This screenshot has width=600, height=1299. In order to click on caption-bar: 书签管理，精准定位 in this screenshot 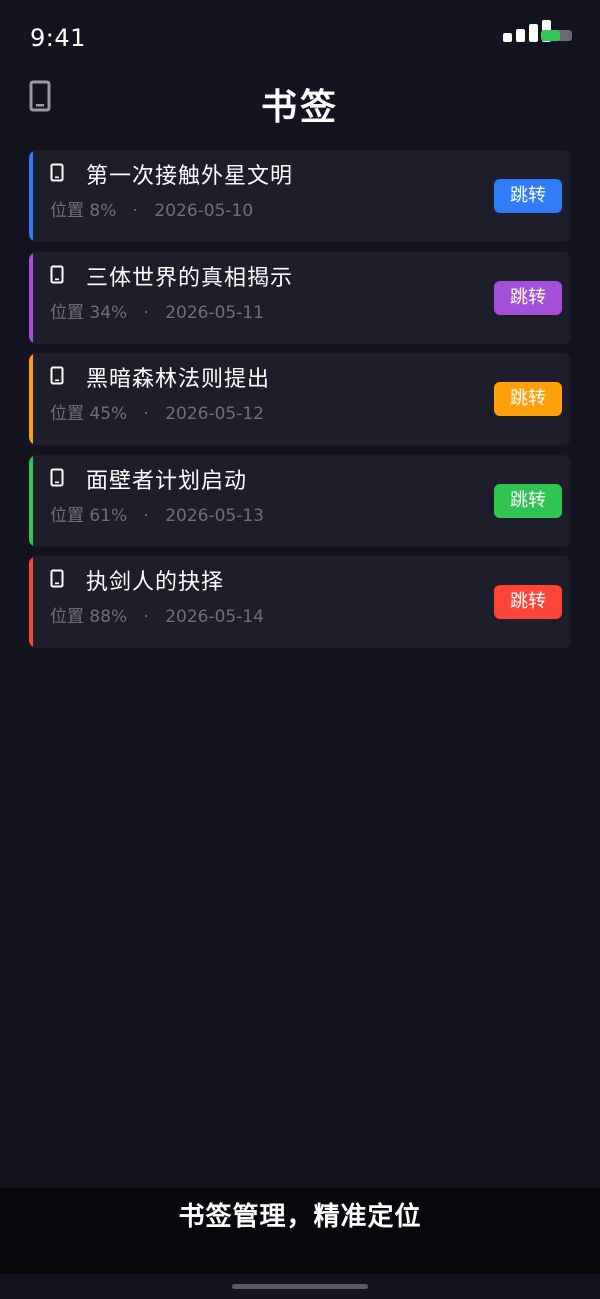, I will do `click(300, 1231)`.